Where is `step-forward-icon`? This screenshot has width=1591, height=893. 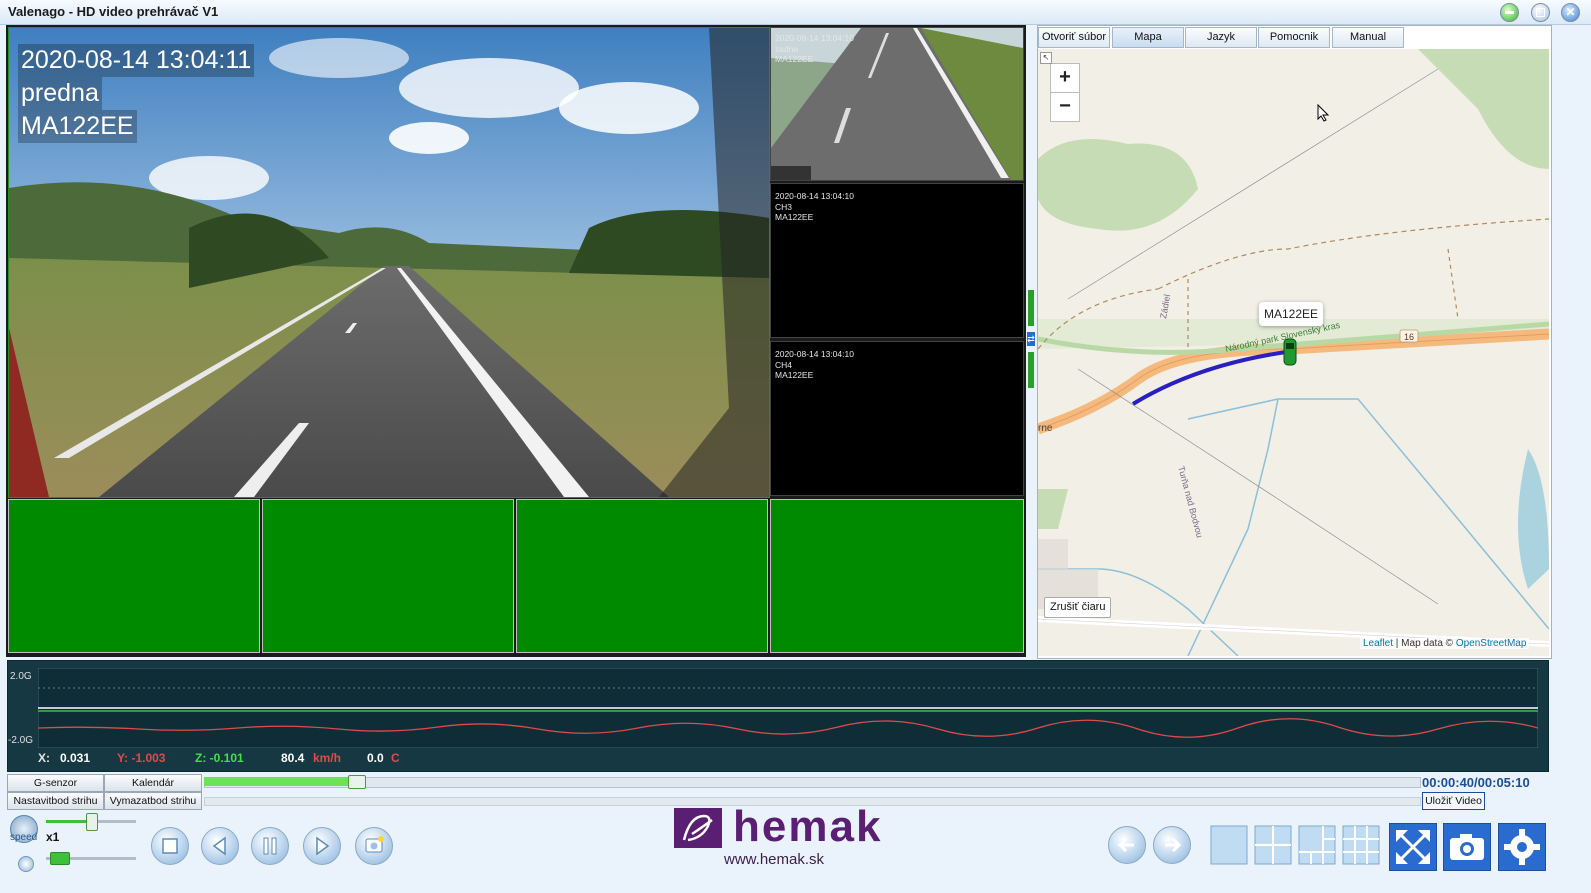 step-forward-icon is located at coordinates (323, 846).